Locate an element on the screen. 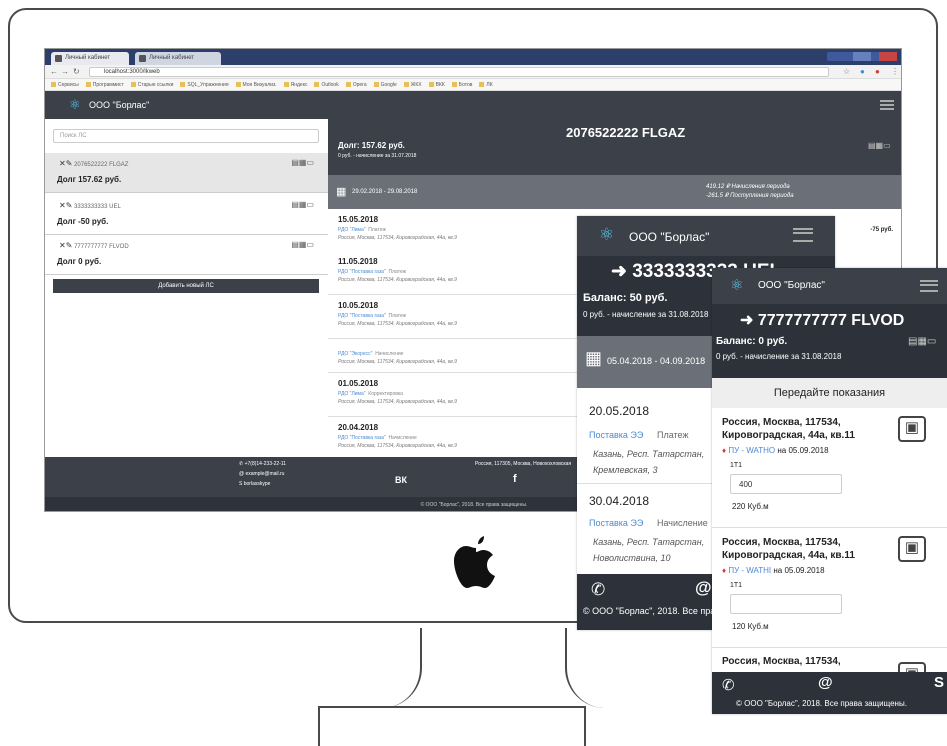 This screenshot has height=746, width=947. transaction-date: 01.05.2018 is located at coordinates (358, 383).